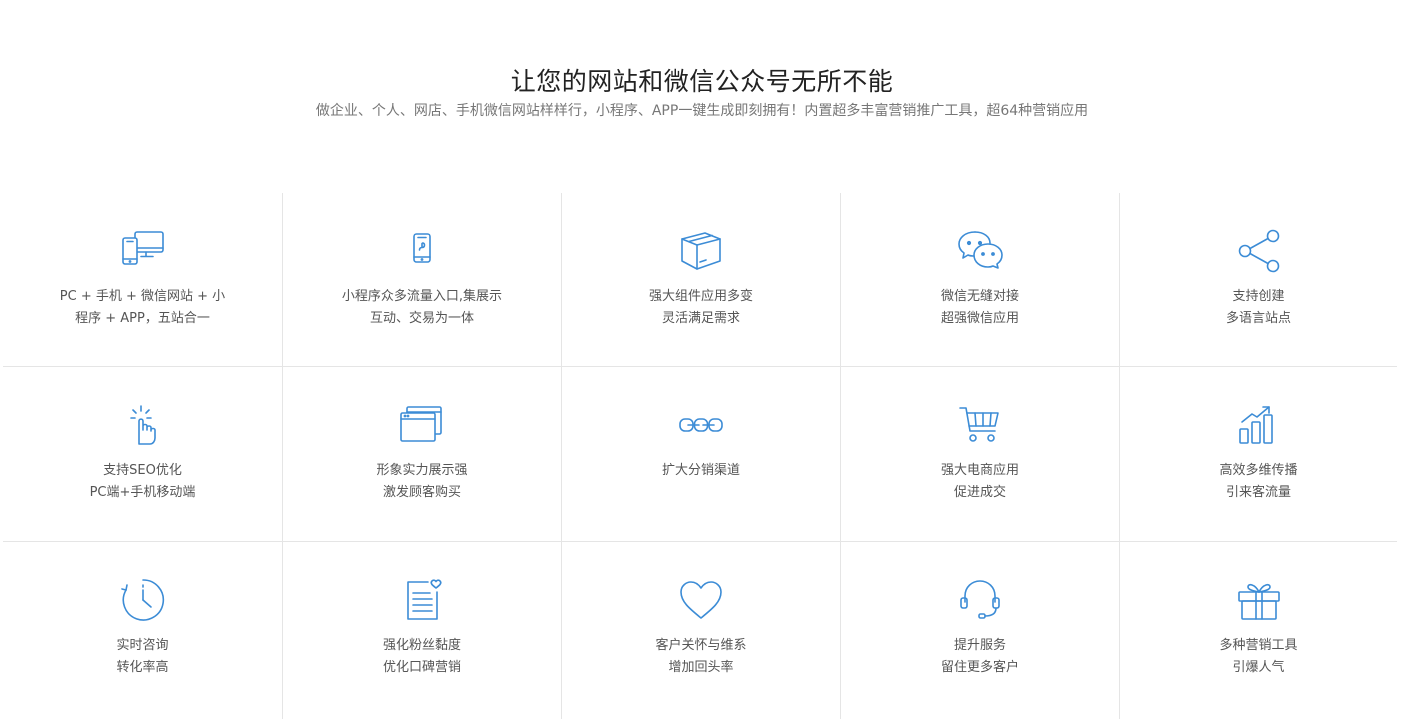 The image size is (1404, 719). Describe the element at coordinates (701, 667) in the screenshot. I see `feature-line-2: 增加回头率` at that location.